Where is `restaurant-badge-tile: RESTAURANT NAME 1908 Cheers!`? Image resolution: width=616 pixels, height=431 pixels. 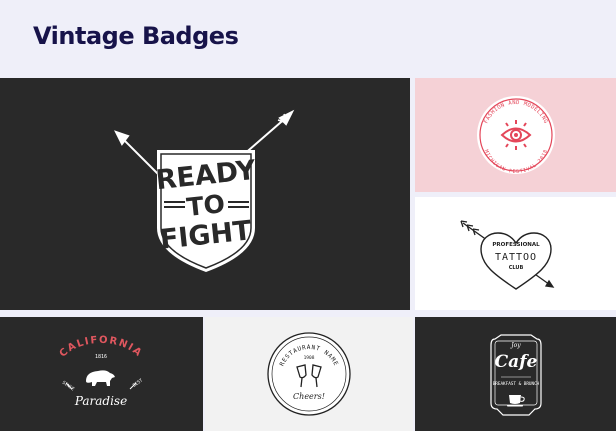 restaurant-badge-tile: RESTAURANT NAME 1908 Cheers! is located at coordinates (309, 374).